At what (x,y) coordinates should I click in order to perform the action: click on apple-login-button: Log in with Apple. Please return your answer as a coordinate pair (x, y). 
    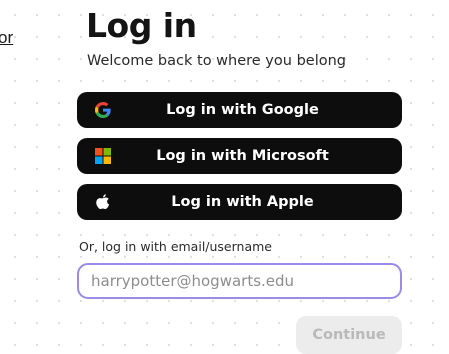
    Looking at the image, I should click on (239, 202).